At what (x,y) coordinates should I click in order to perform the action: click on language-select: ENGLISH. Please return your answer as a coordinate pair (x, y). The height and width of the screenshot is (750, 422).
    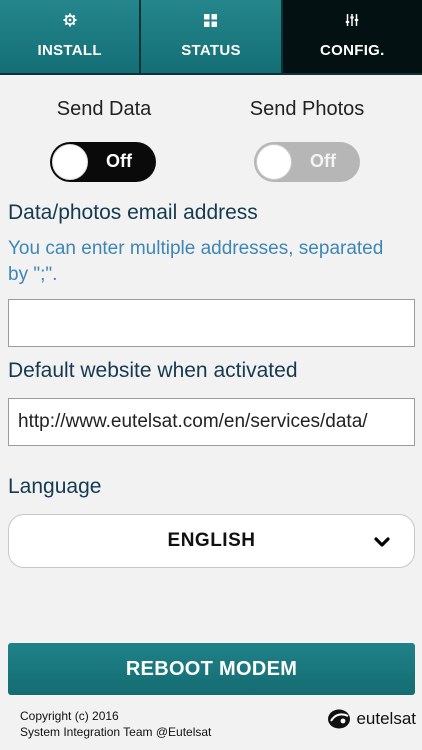
    Looking at the image, I should click on (211, 541).